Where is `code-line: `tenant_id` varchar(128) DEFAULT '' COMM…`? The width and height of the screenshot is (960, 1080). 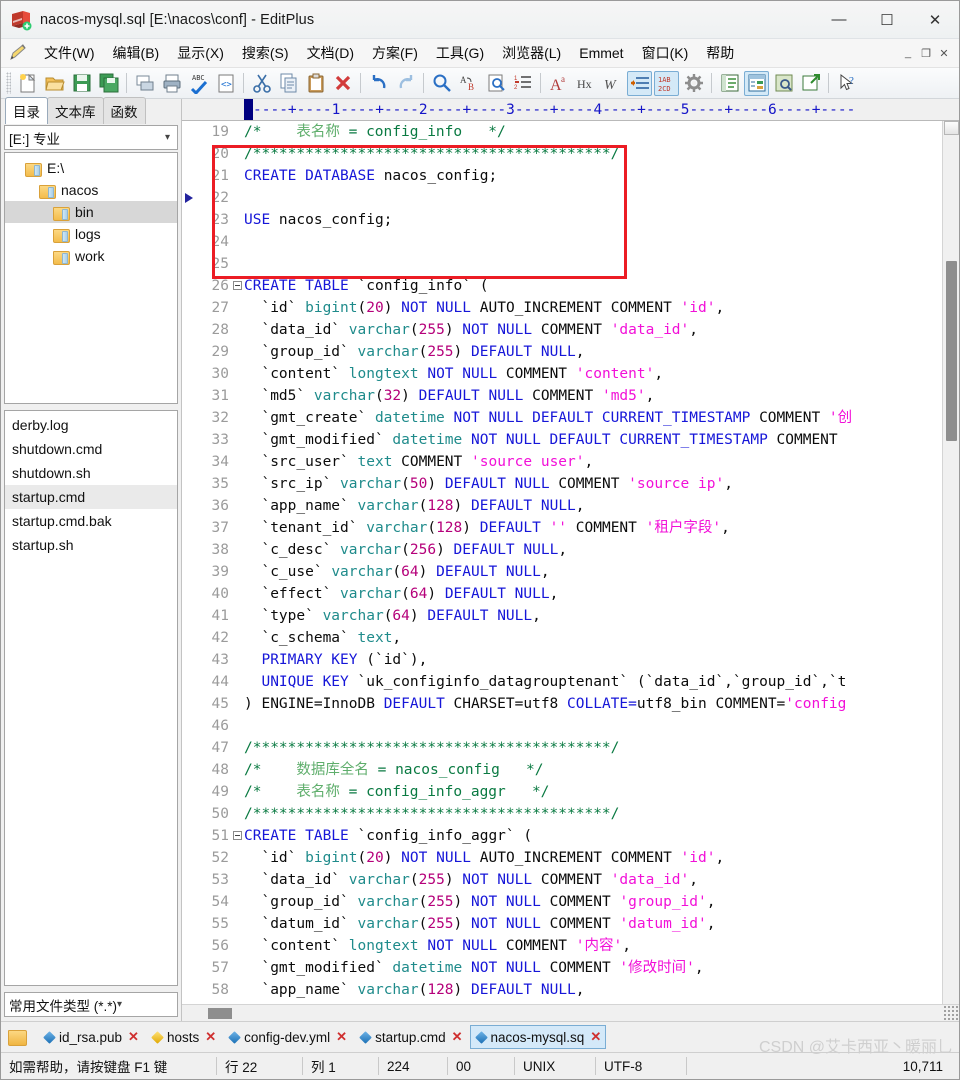
code-line: `tenant_id` varchar(128) DEFAULT '' COMM… is located at coordinates (593, 528).